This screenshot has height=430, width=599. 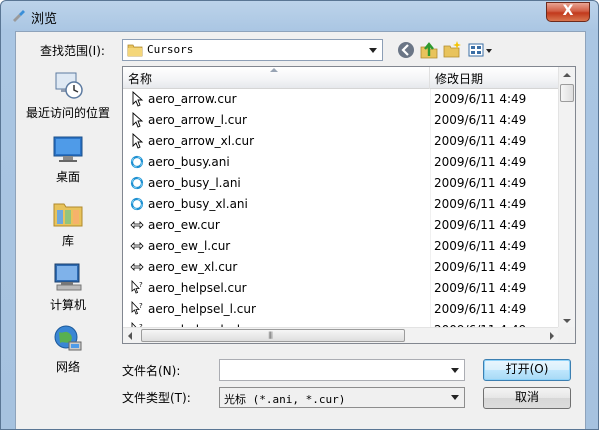 What do you see at coordinates (68, 348) in the screenshot?
I see `place-network: 网络` at bounding box center [68, 348].